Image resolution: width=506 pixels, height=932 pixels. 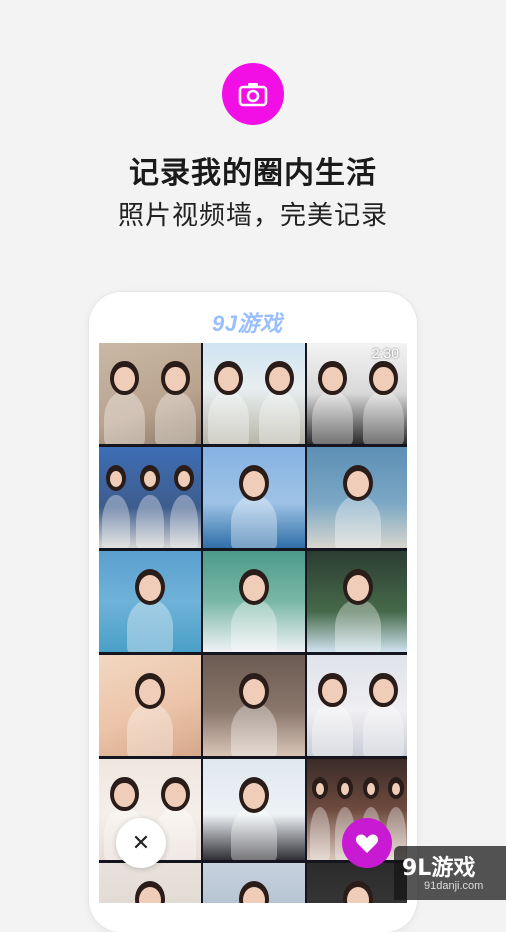 What do you see at coordinates (252, 216) in the screenshot?
I see `feature-subtitle: 照片视频墙，完美记录` at bounding box center [252, 216].